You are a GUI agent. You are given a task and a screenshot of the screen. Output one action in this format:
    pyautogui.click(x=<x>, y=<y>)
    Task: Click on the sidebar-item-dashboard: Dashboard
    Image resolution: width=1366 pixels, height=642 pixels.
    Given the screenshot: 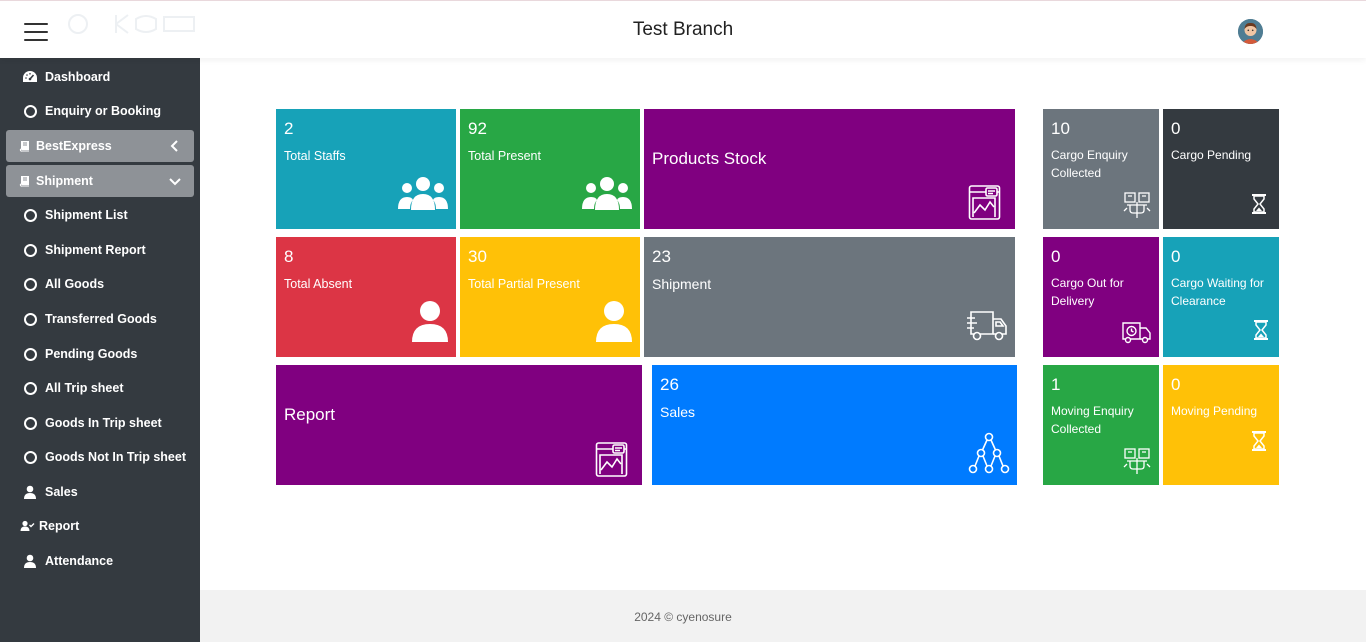 What is the action you would take?
    pyautogui.click(x=100, y=77)
    